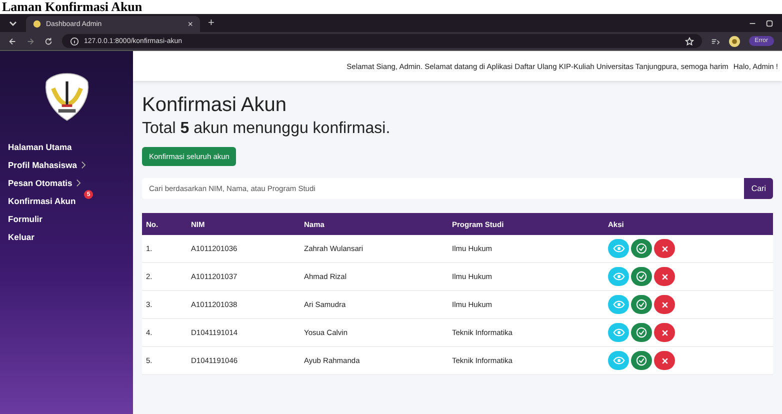  Describe the element at coordinates (30, 41) in the screenshot. I see `forward-icon` at that location.